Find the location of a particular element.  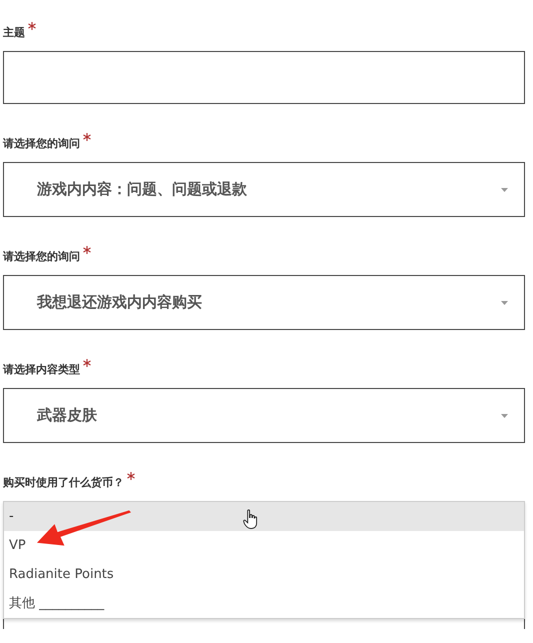

field-label: 主题 is located at coordinates (14, 32).